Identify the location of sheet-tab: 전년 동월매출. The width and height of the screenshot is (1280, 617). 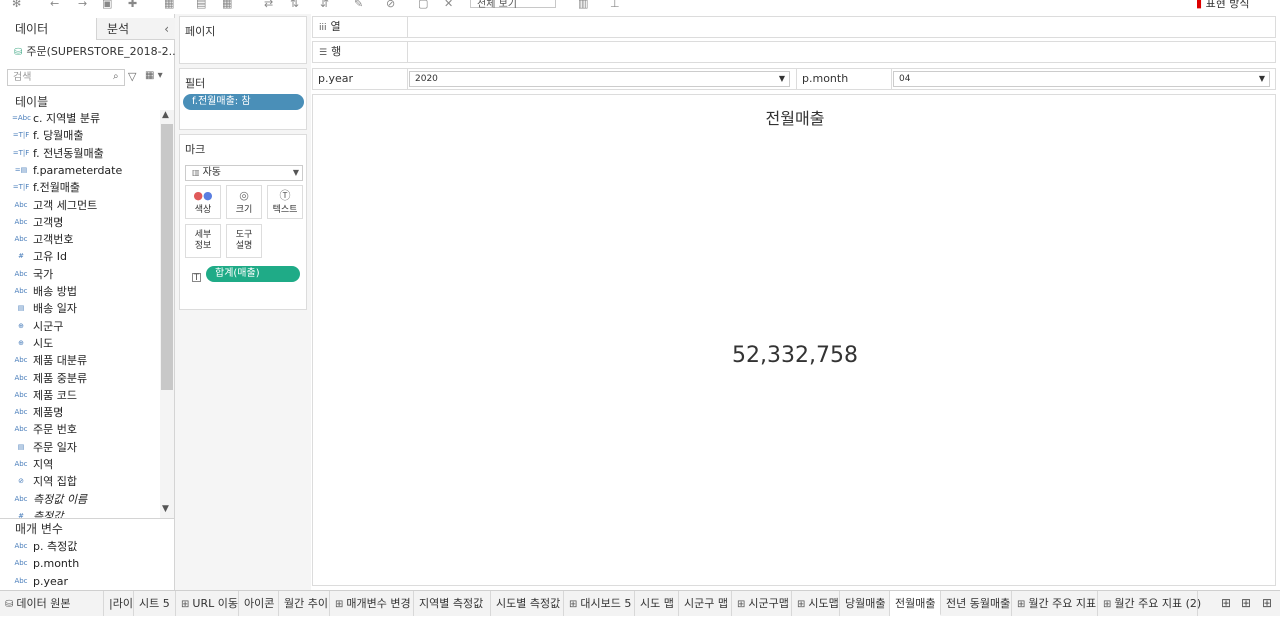
(976, 603).